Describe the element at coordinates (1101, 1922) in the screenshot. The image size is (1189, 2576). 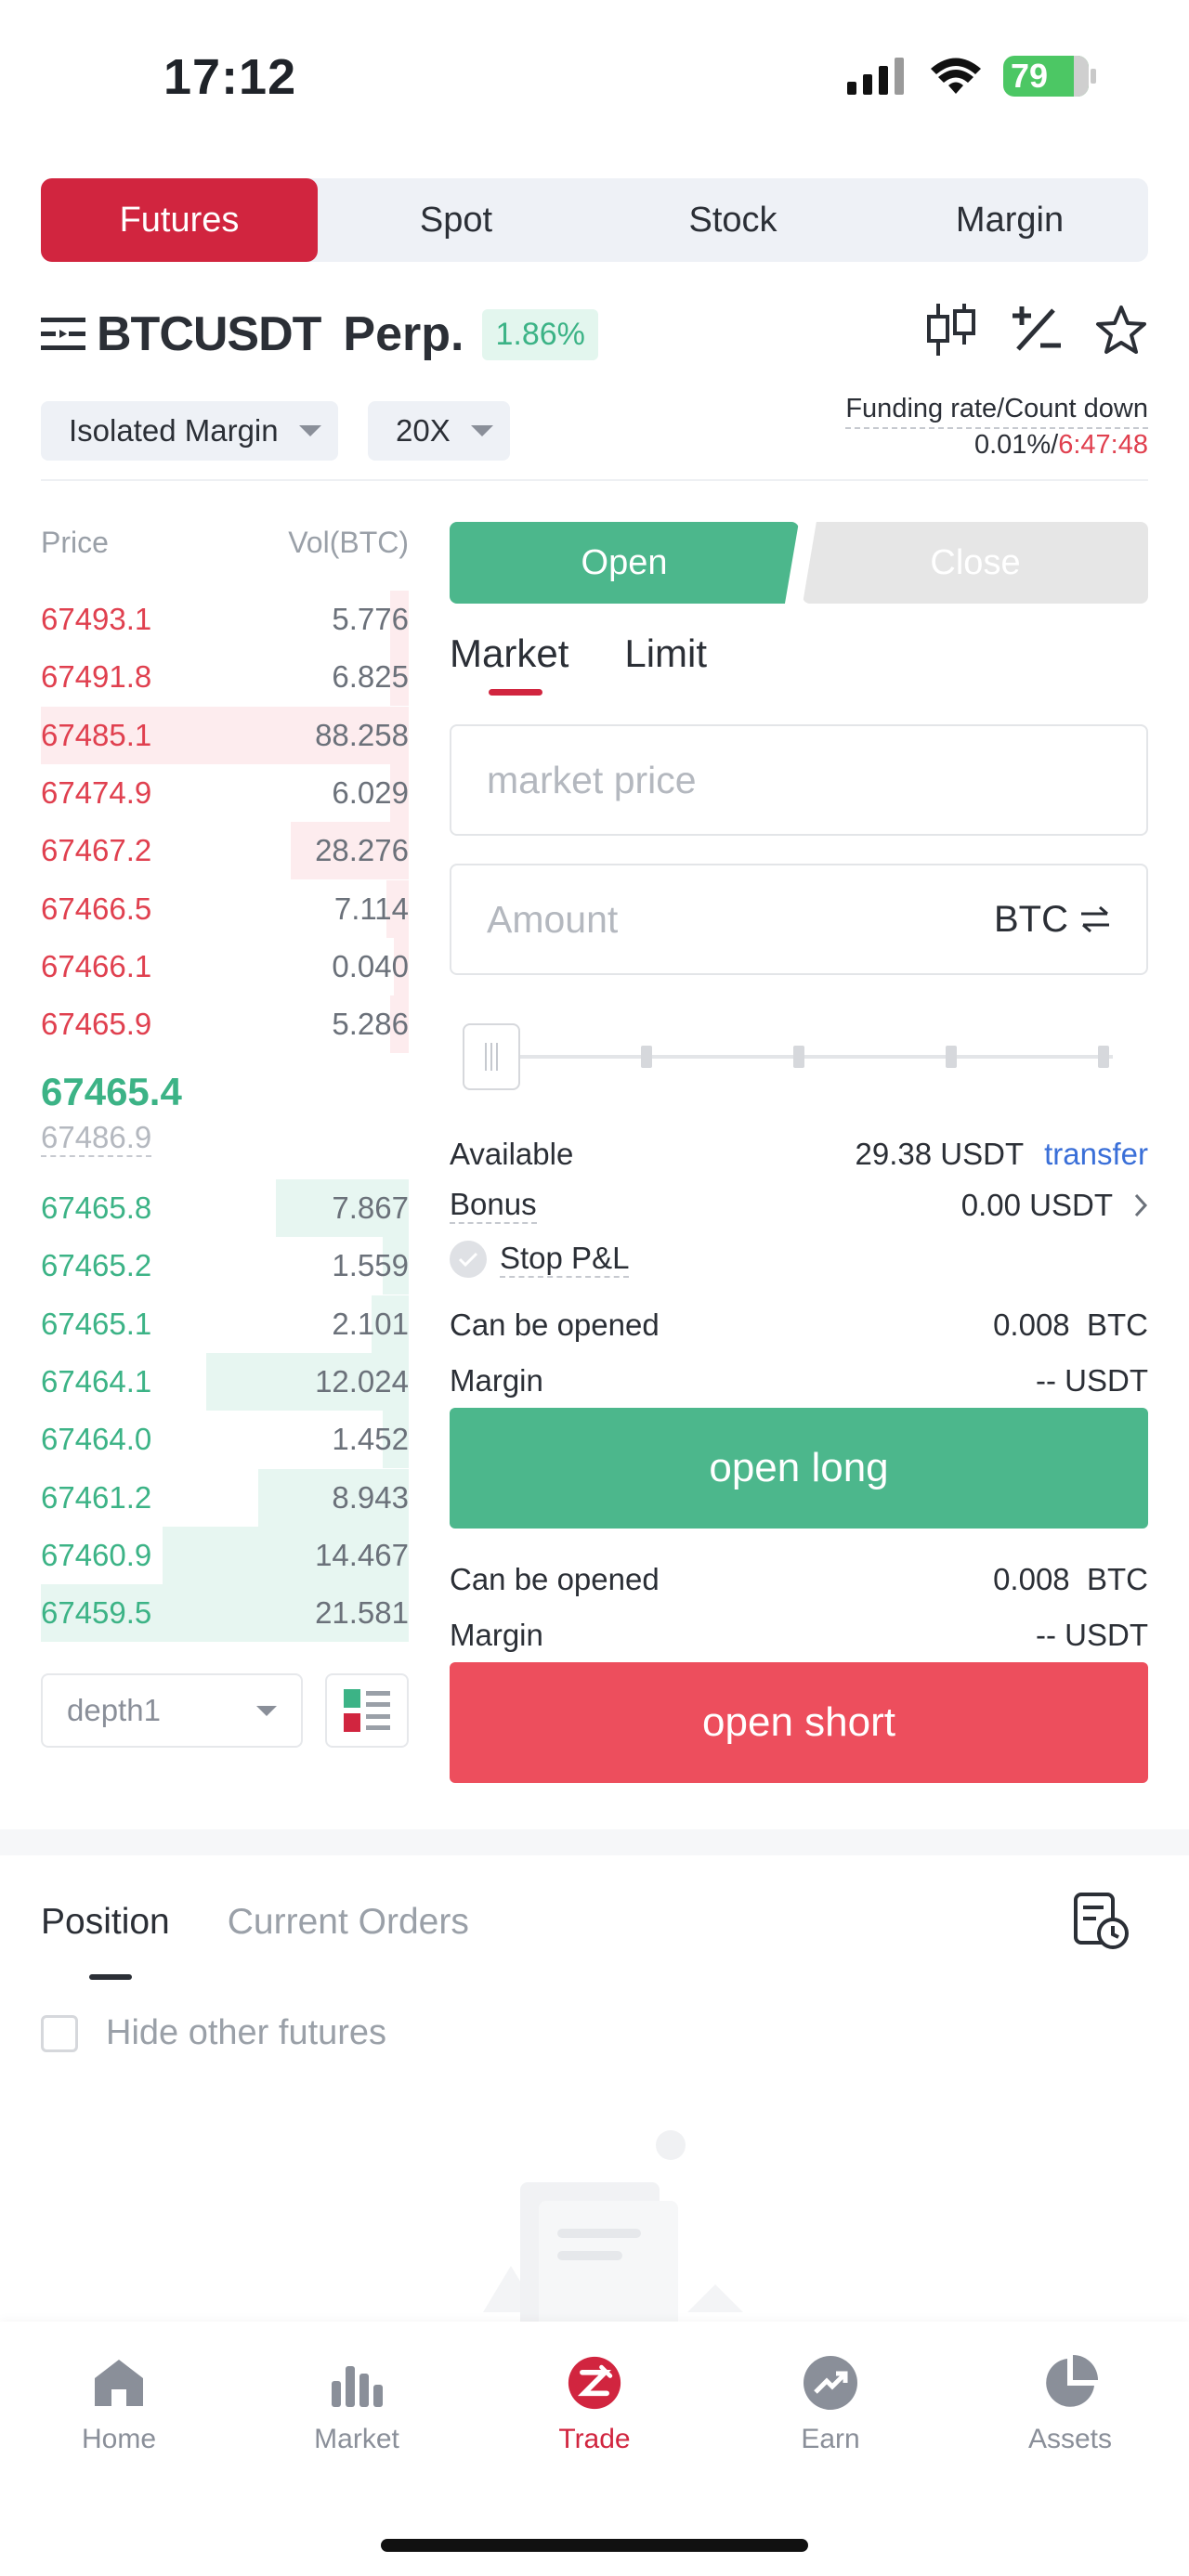
I see `order-history-icon` at that location.